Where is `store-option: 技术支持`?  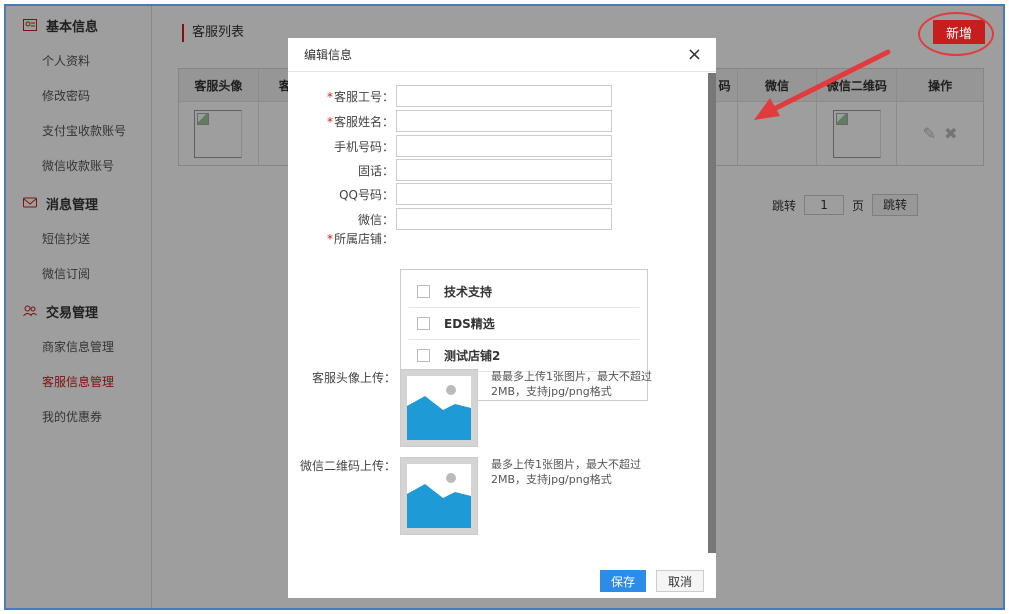
store-option: 技术支持 is located at coordinates (524, 292).